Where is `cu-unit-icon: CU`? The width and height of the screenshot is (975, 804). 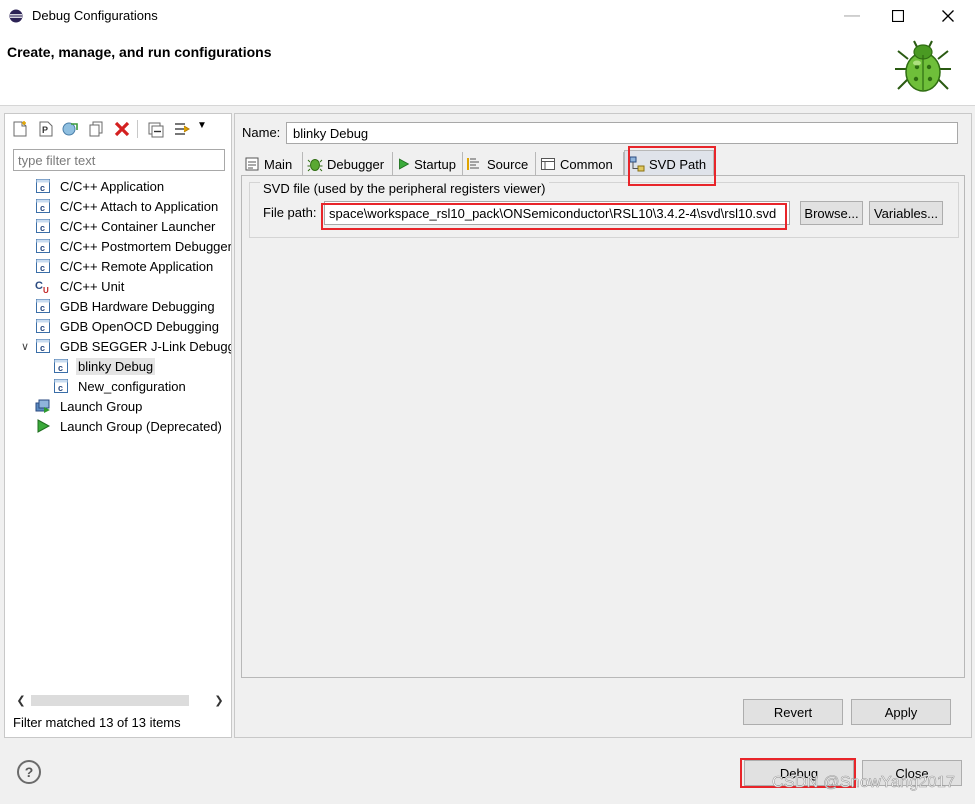
cu-unit-icon: CU is located at coordinates (42, 287).